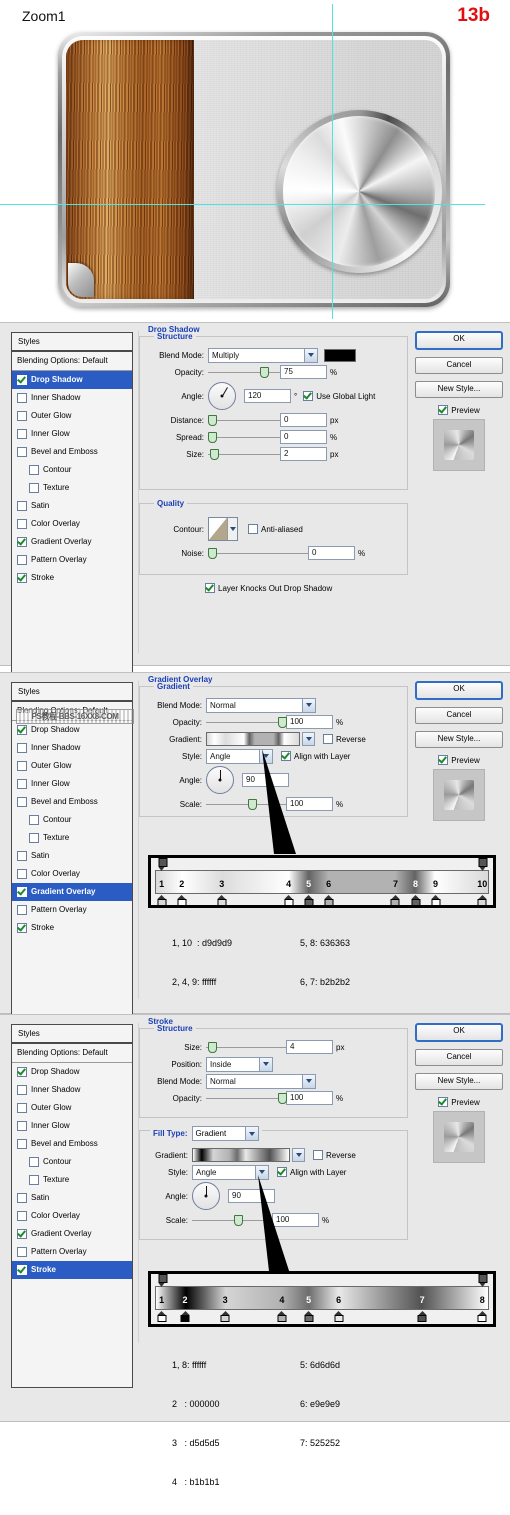 The height and width of the screenshot is (1515, 510). Describe the element at coordinates (72, 928) in the screenshot. I see `sidebar-item-stroke: Stroke` at that location.